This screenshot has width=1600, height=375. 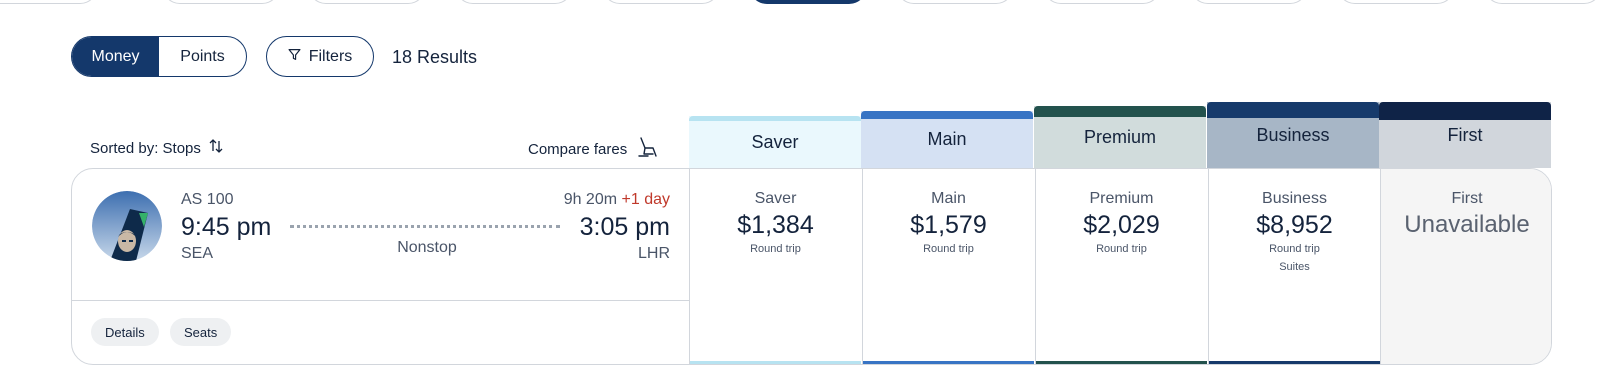 I want to click on fare-header-label: Saver, so click(x=775, y=141).